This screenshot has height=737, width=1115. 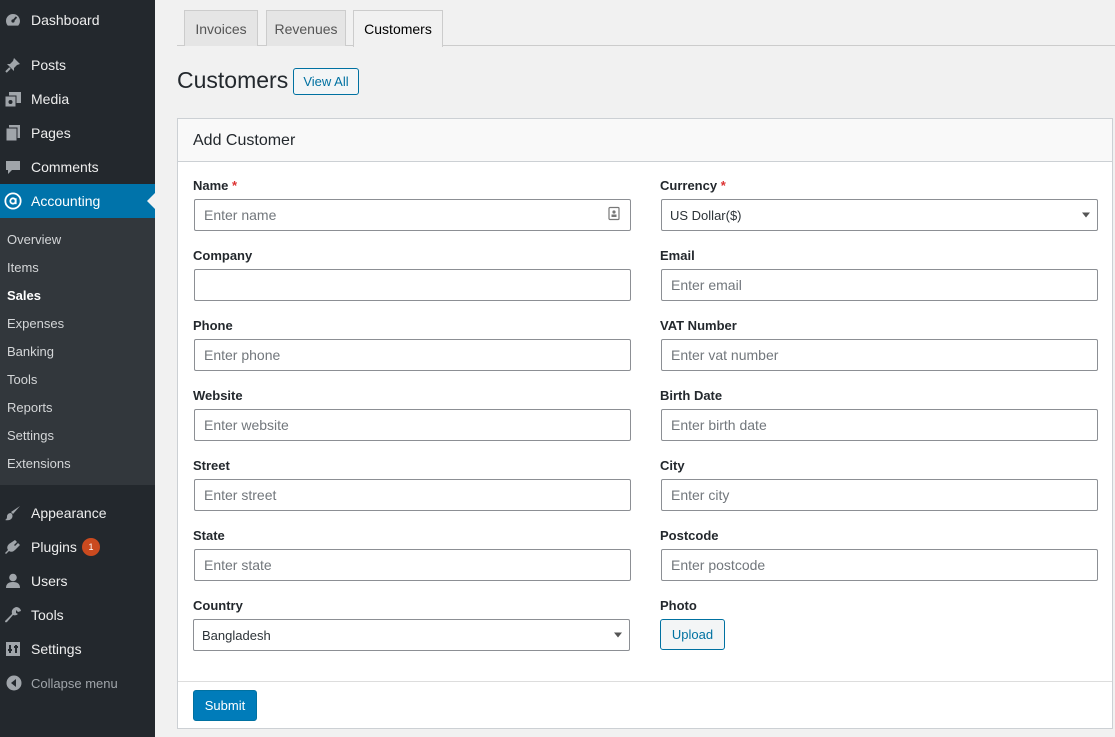 What do you see at coordinates (65, 167) in the screenshot?
I see `menu-comments-label: Comments` at bounding box center [65, 167].